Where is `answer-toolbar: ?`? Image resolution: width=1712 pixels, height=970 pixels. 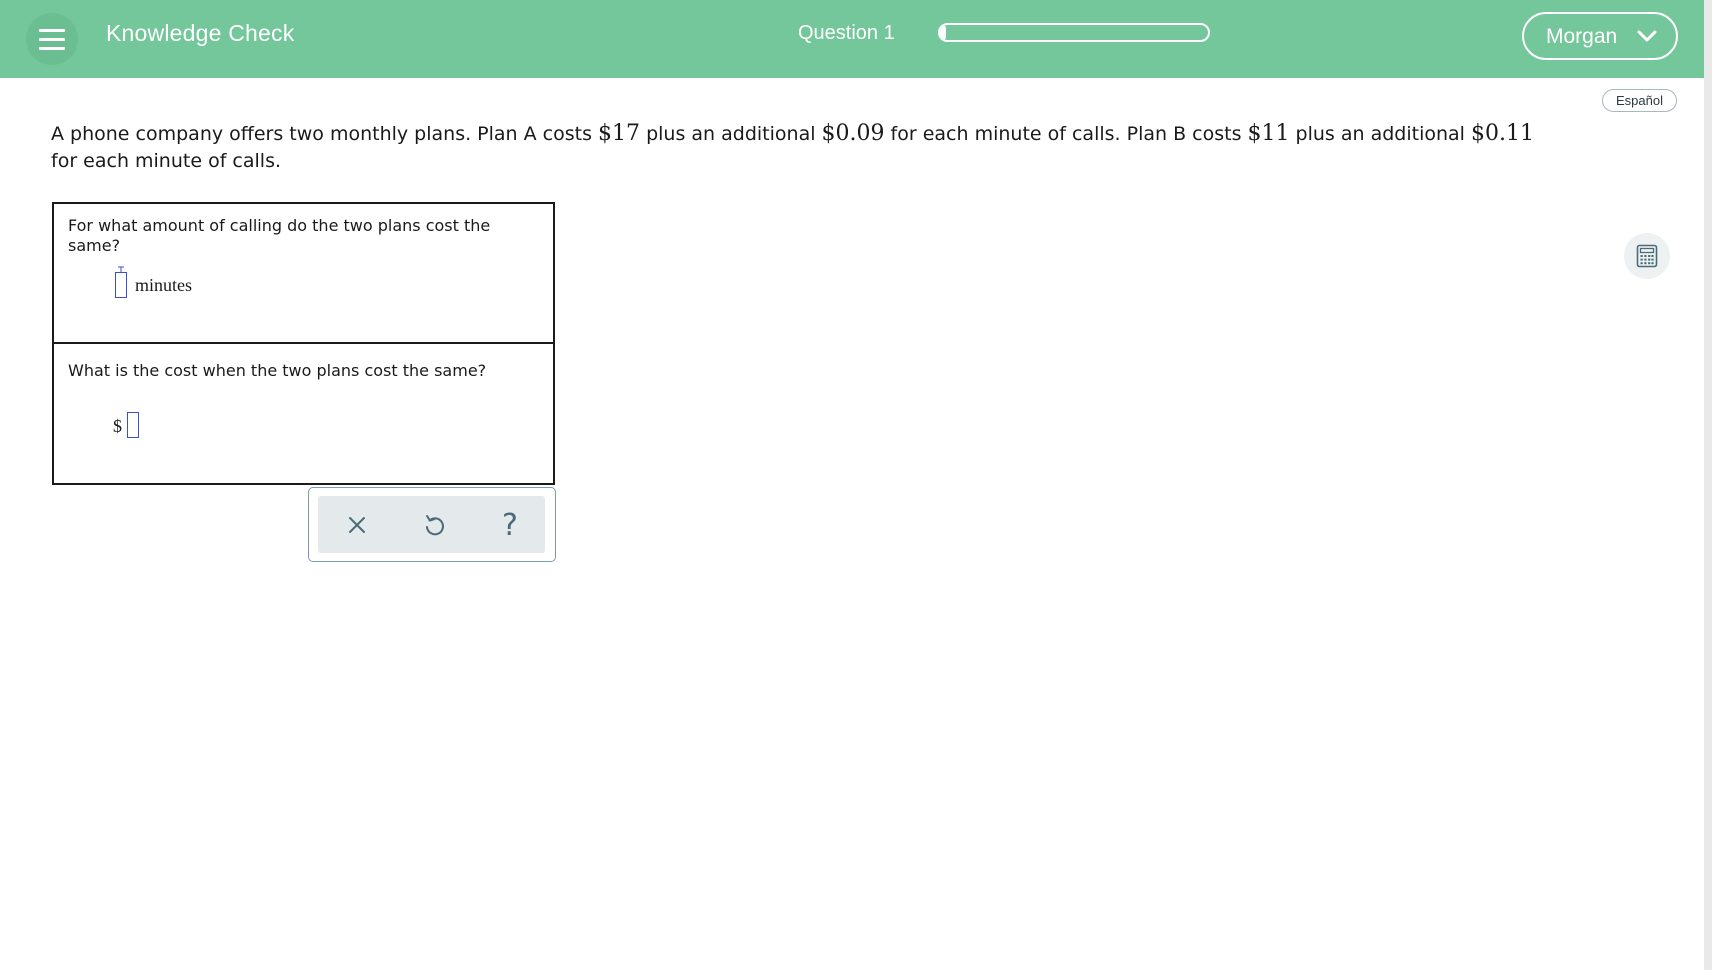 answer-toolbar: ? is located at coordinates (432, 524).